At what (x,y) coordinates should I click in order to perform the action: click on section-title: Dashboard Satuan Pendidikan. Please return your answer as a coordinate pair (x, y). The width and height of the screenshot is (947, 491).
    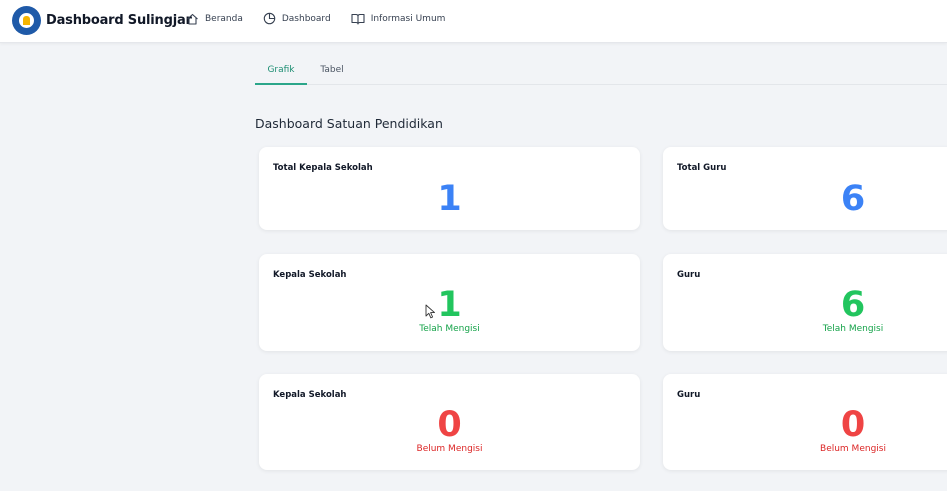
    Looking at the image, I should click on (349, 123).